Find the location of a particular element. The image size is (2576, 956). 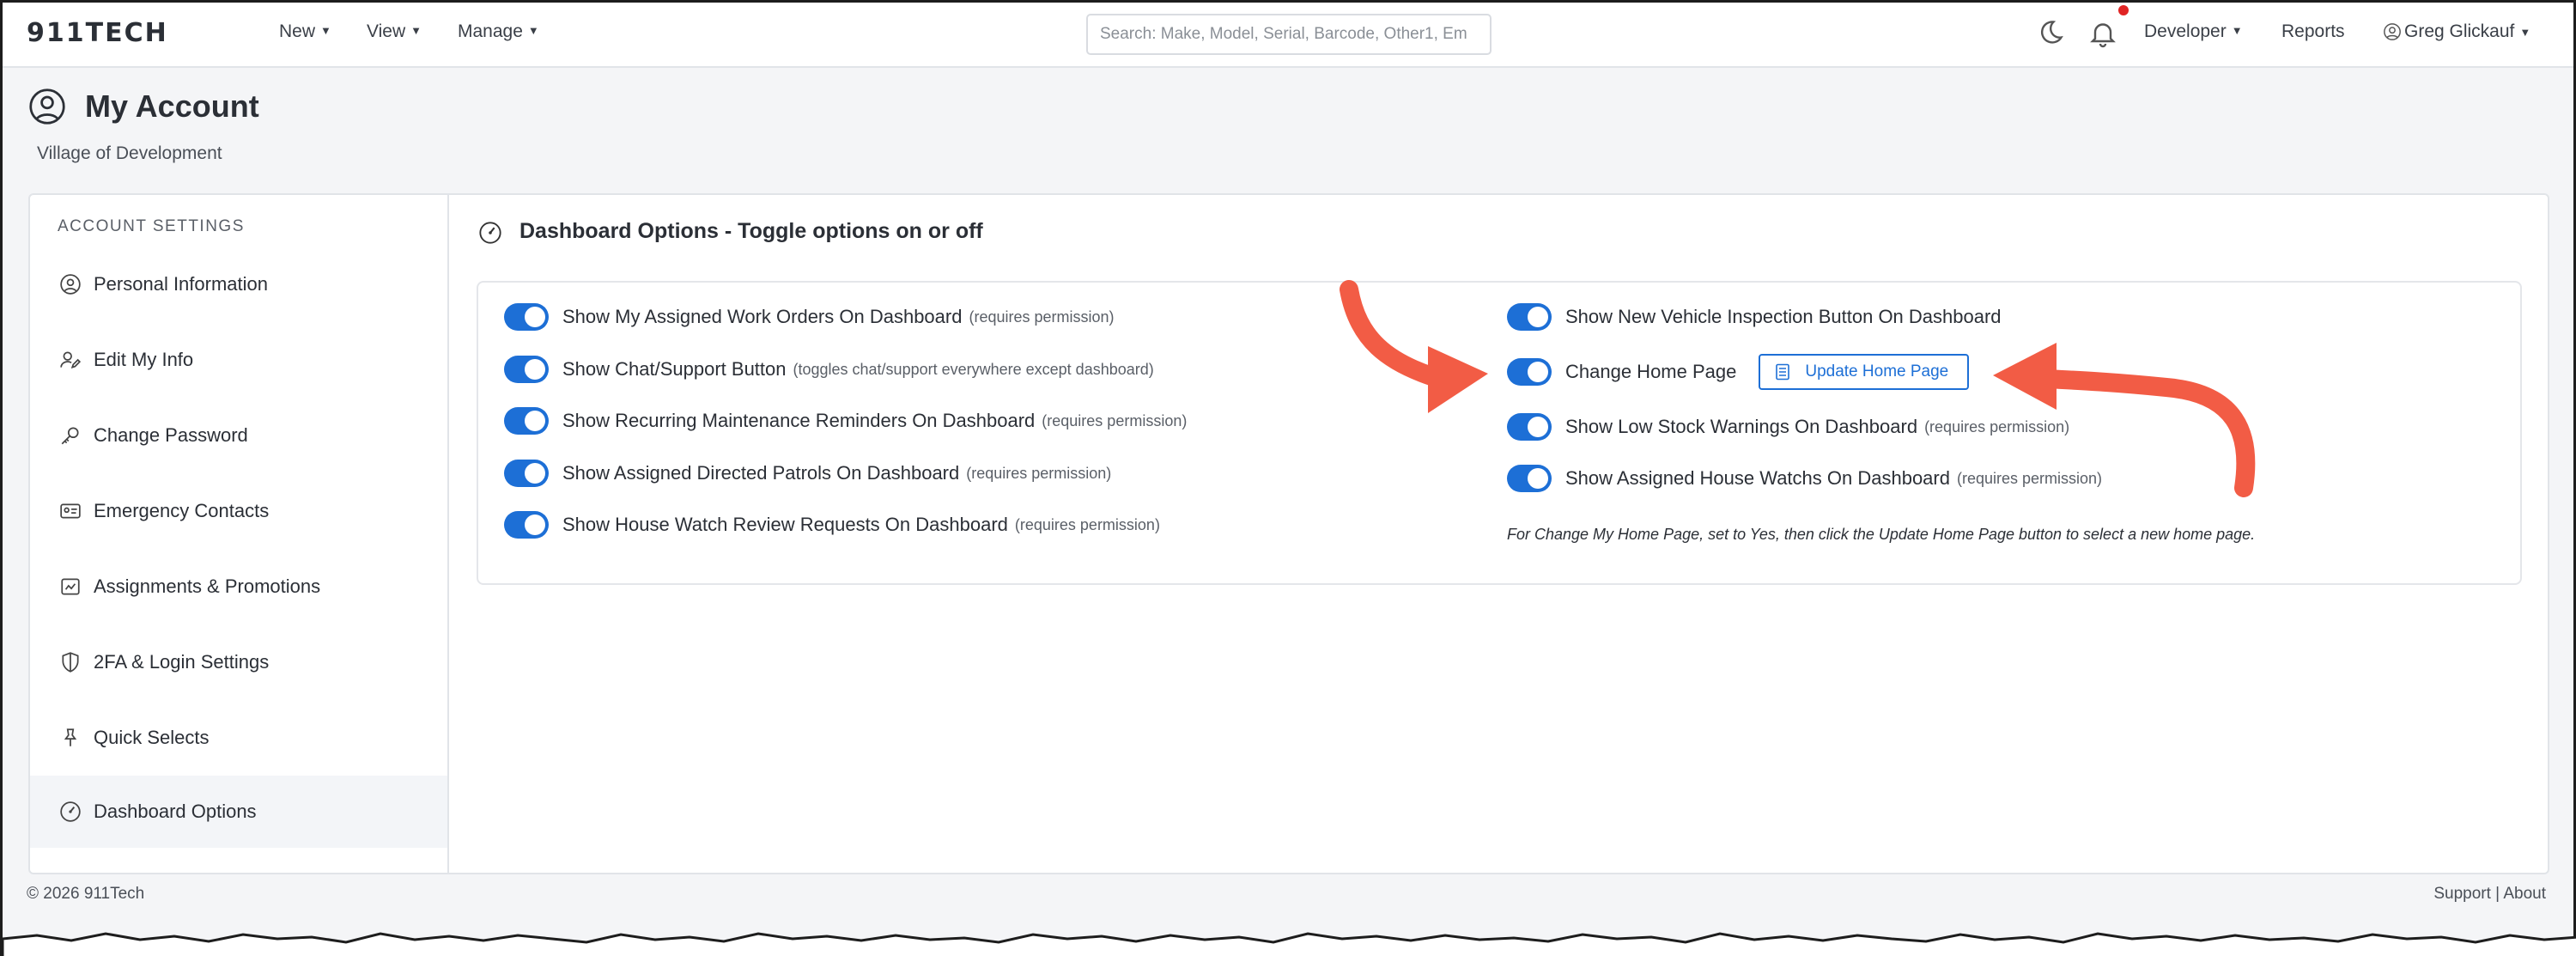

reports-link: Reports is located at coordinates (2313, 31).